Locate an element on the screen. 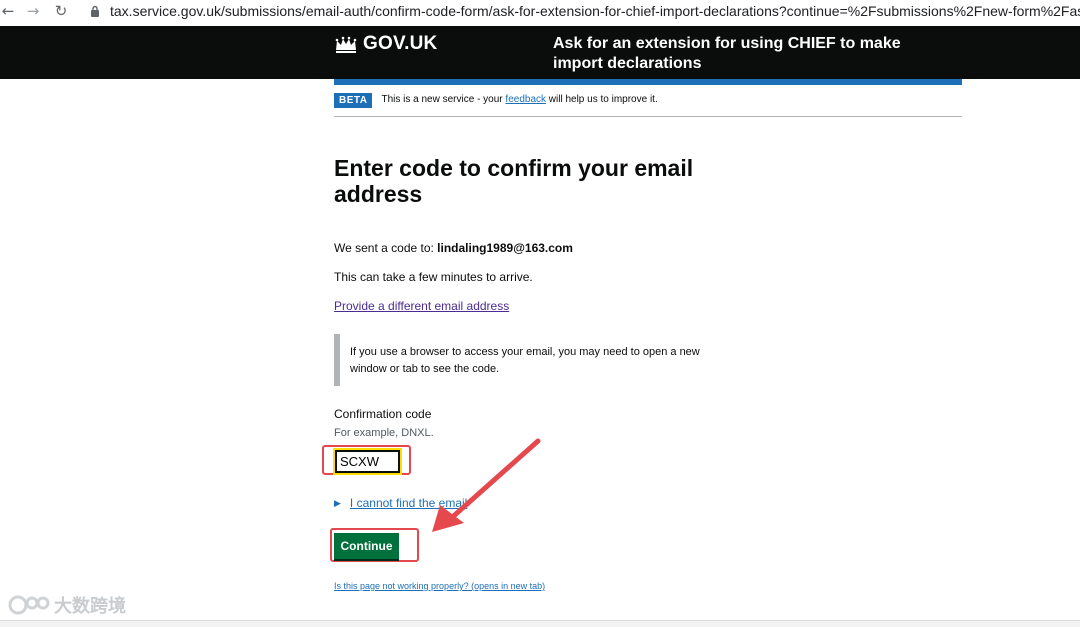 This screenshot has width=1080, height=627. watermark-logo-icon is located at coordinates (29, 605).